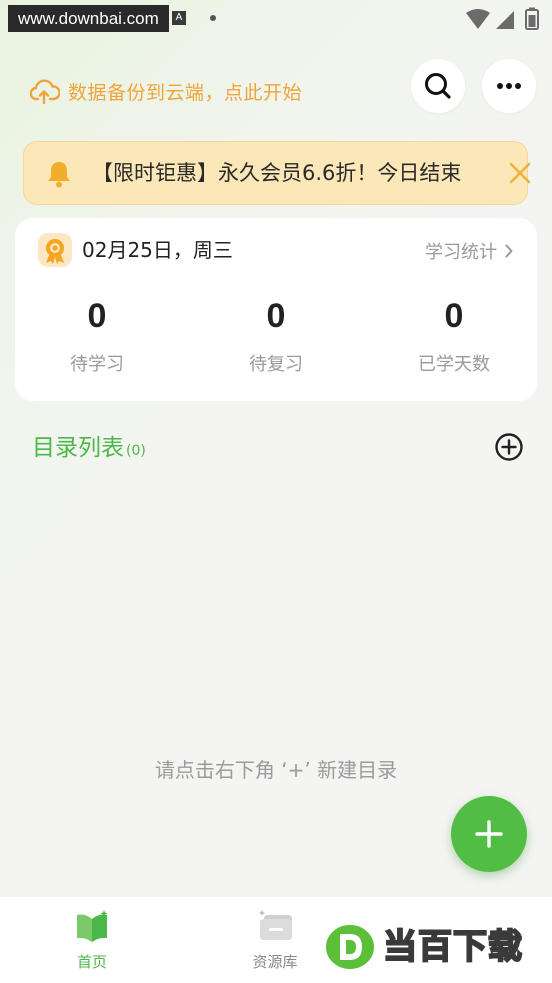  I want to click on battery-icon, so click(532, 18).